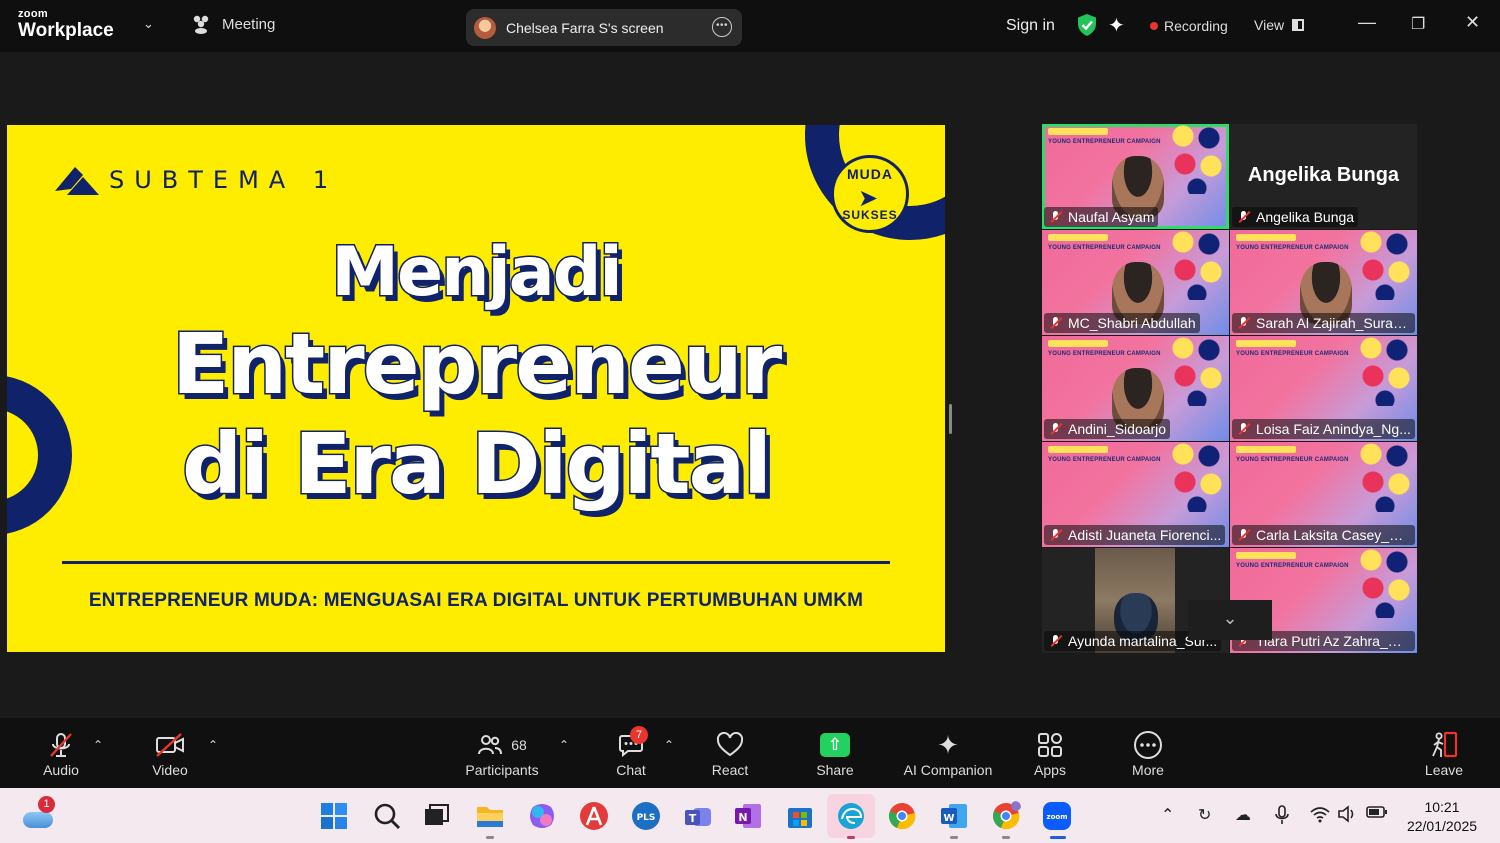 Image resolution: width=1500 pixels, height=843 pixels. Describe the element at coordinates (98, 745) in the screenshot. I see `audio-options-caret-icon: ⌃` at that location.